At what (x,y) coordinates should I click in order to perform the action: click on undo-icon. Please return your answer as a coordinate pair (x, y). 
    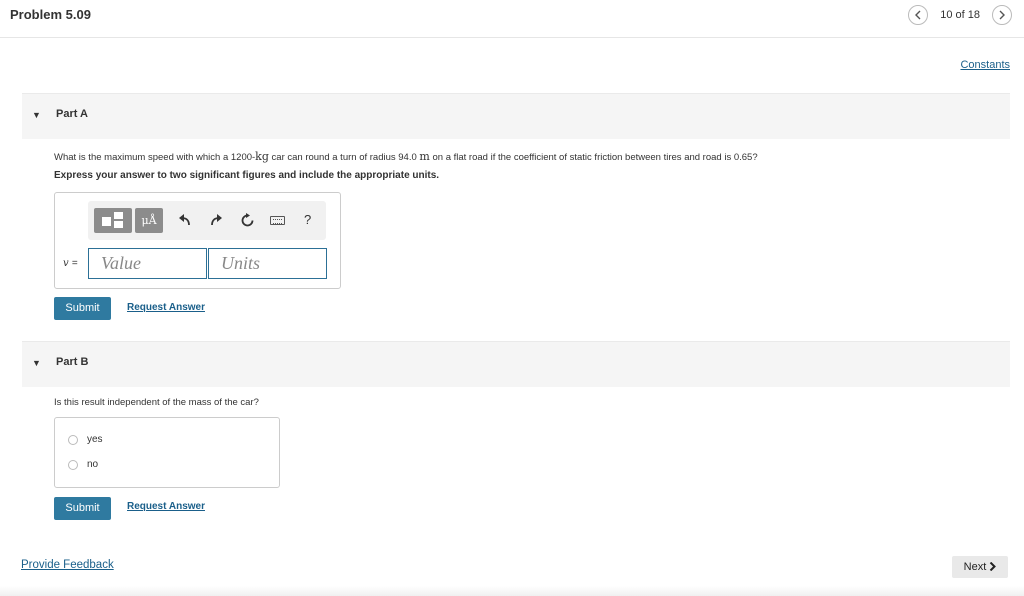
    Looking at the image, I should click on (185, 220).